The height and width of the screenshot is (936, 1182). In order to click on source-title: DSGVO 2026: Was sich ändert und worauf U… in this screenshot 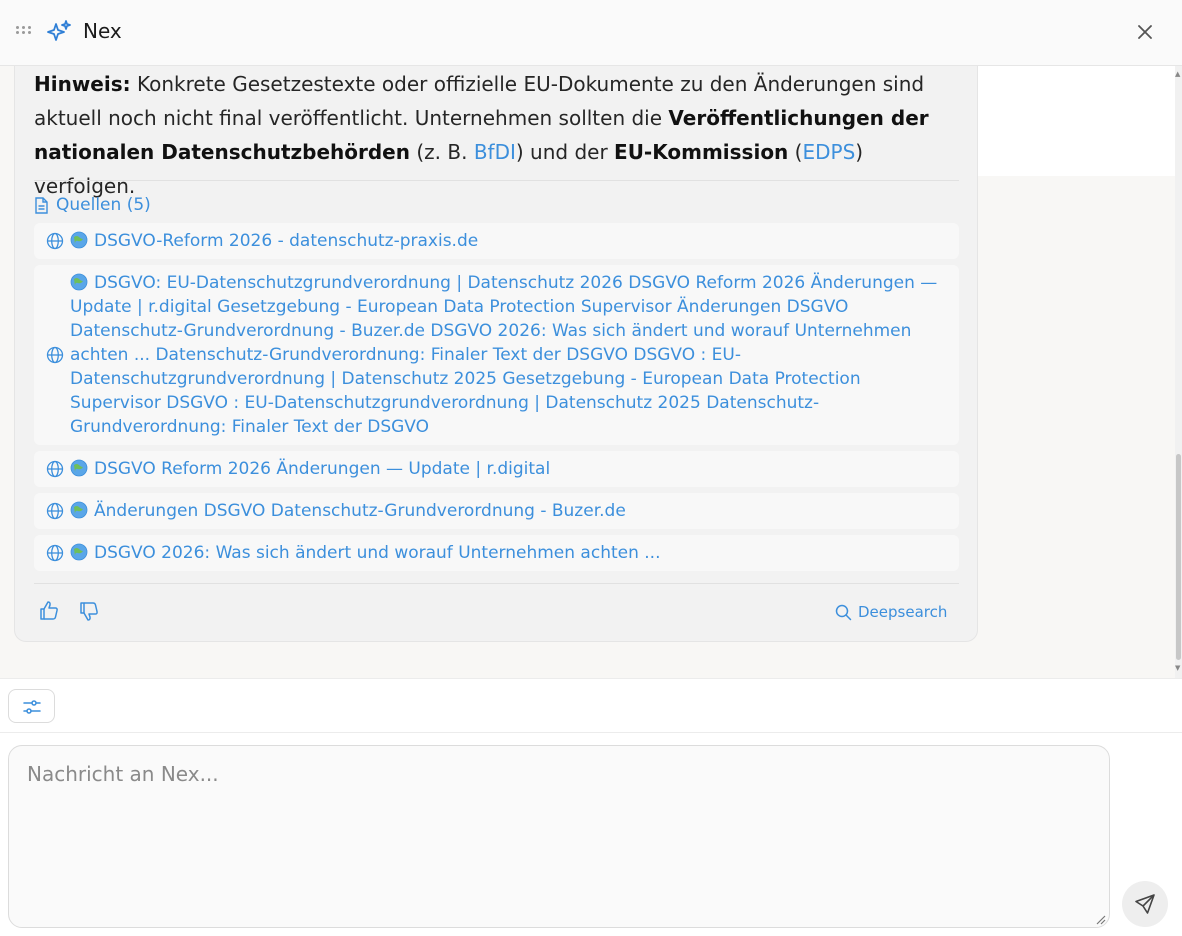, I will do `click(508, 553)`.